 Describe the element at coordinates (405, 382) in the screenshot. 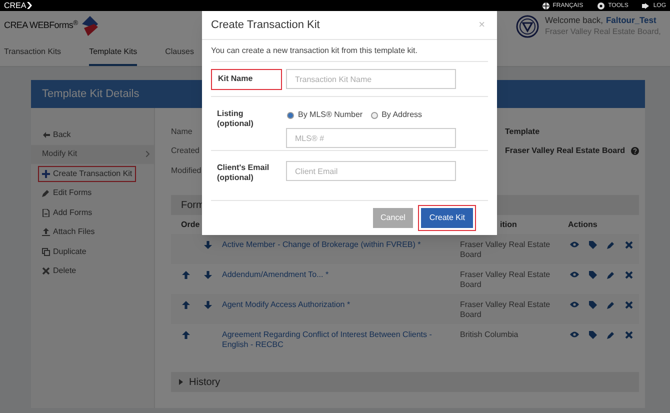

I see `history-panel: History` at that location.